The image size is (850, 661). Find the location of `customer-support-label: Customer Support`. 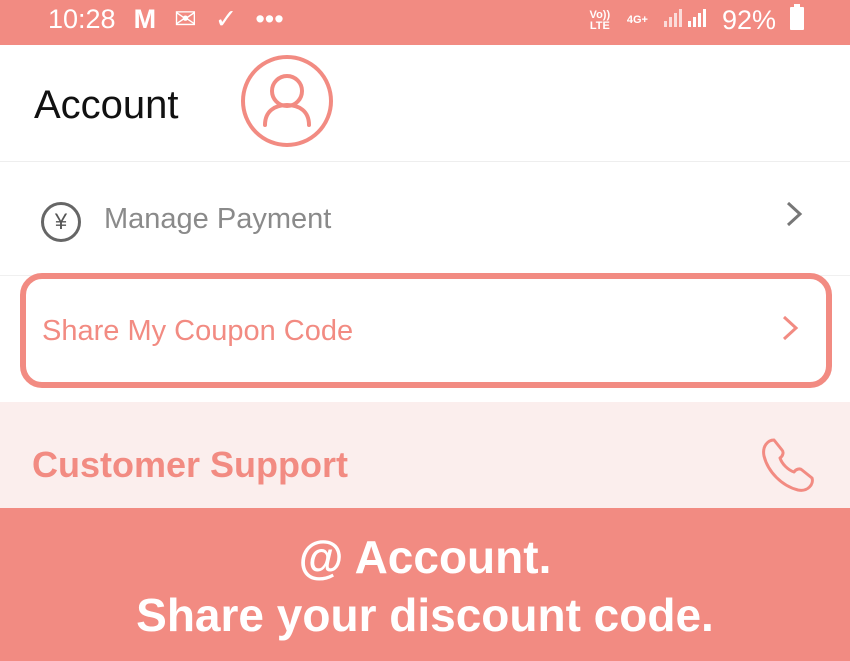

customer-support-label: Customer Support is located at coordinates (190, 464).